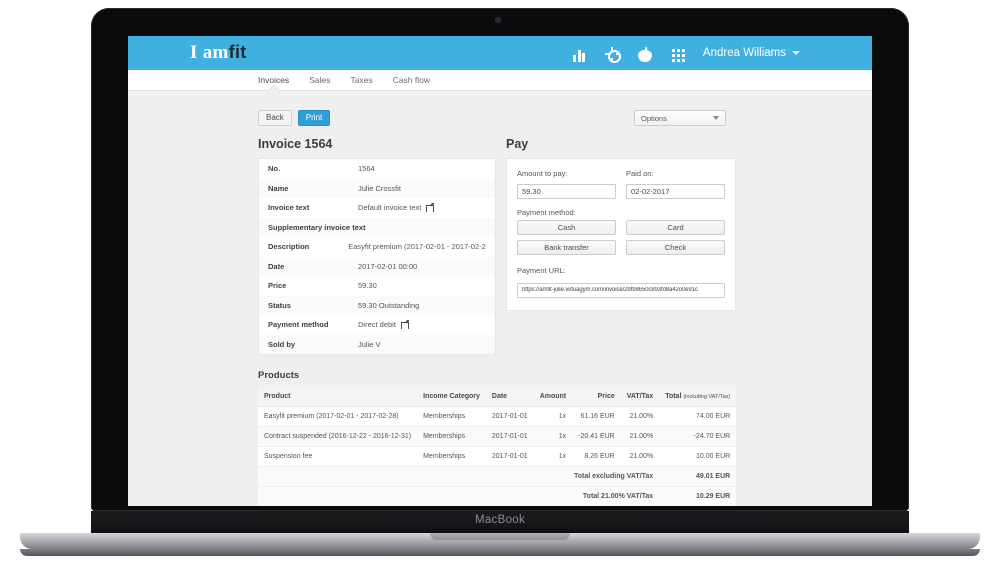  Describe the element at coordinates (500, 536) in the screenshot. I see `laptop-notch` at that location.